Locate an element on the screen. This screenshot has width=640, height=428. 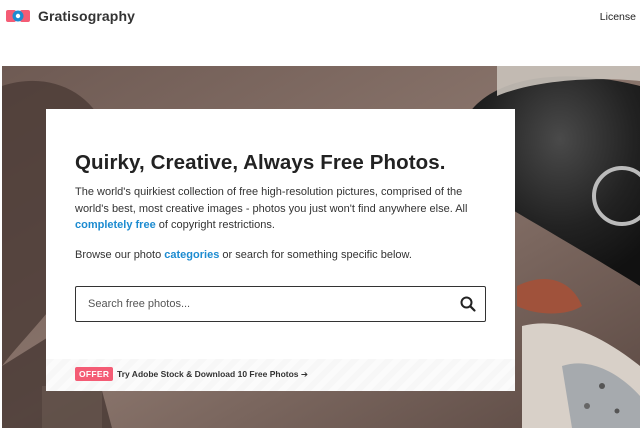
description-text-end: of copyright restrictions. is located at coordinates (215, 225).